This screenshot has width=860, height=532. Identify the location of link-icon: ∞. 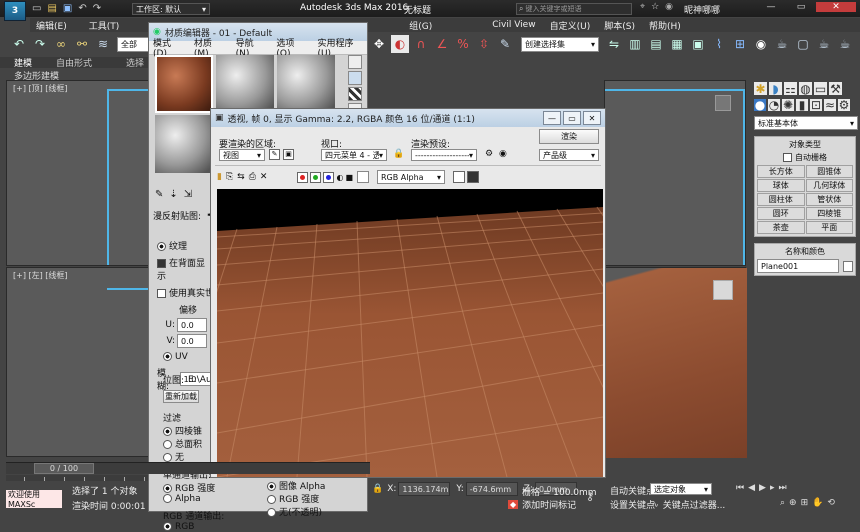
(61, 44).